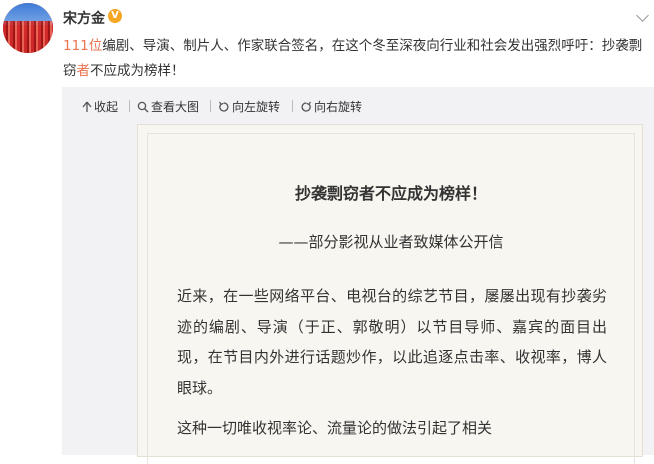  Describe the element at coordinates (28, 37) in the screenshot. I see `avatar-crowd` at that location.